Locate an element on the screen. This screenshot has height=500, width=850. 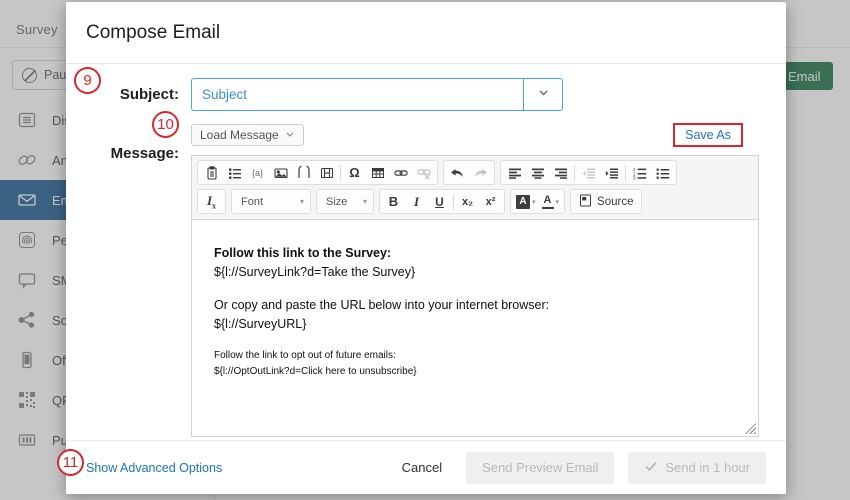
body-line-2: ${l://SurveyLink?d=Take the Survey} is located at coordinates (315, 272).